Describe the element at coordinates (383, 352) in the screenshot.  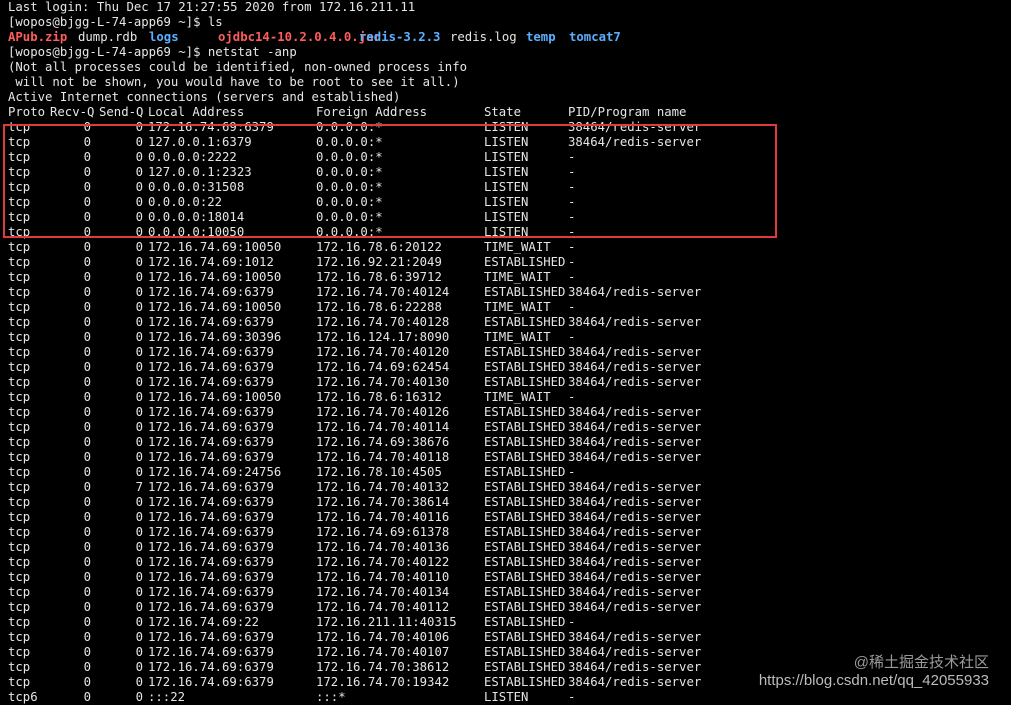
I see `cell-foreign-address: 172.16.74.70:40120` at that location.